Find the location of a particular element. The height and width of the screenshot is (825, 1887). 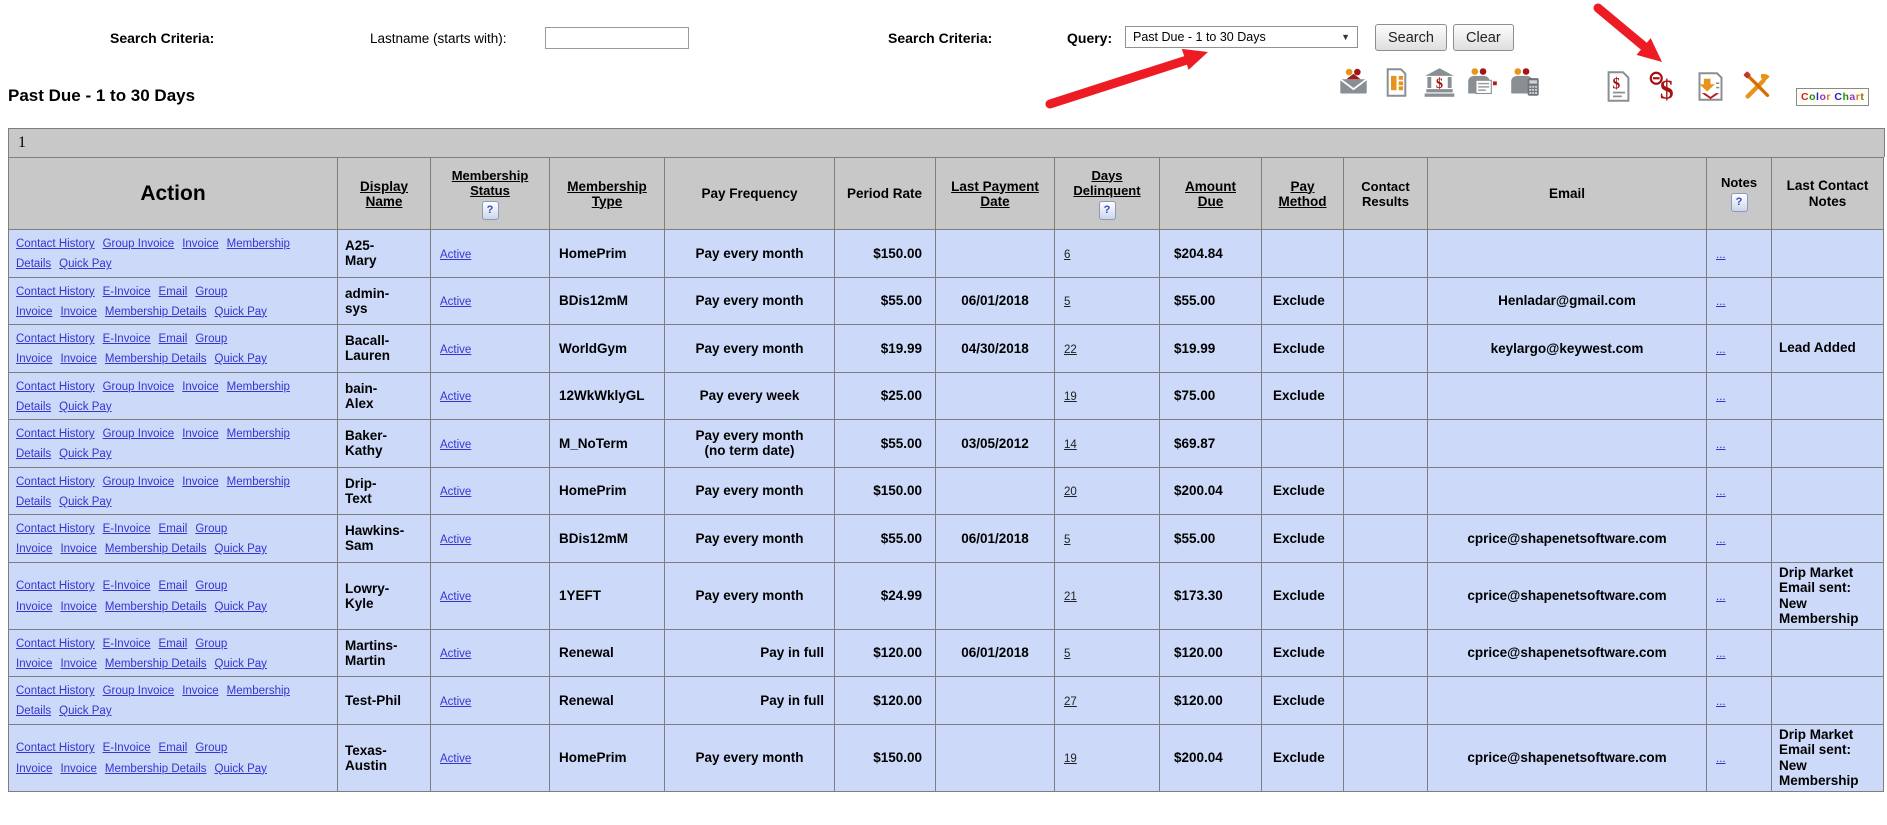

page-number: 1 is located at coordinates (22, 143).